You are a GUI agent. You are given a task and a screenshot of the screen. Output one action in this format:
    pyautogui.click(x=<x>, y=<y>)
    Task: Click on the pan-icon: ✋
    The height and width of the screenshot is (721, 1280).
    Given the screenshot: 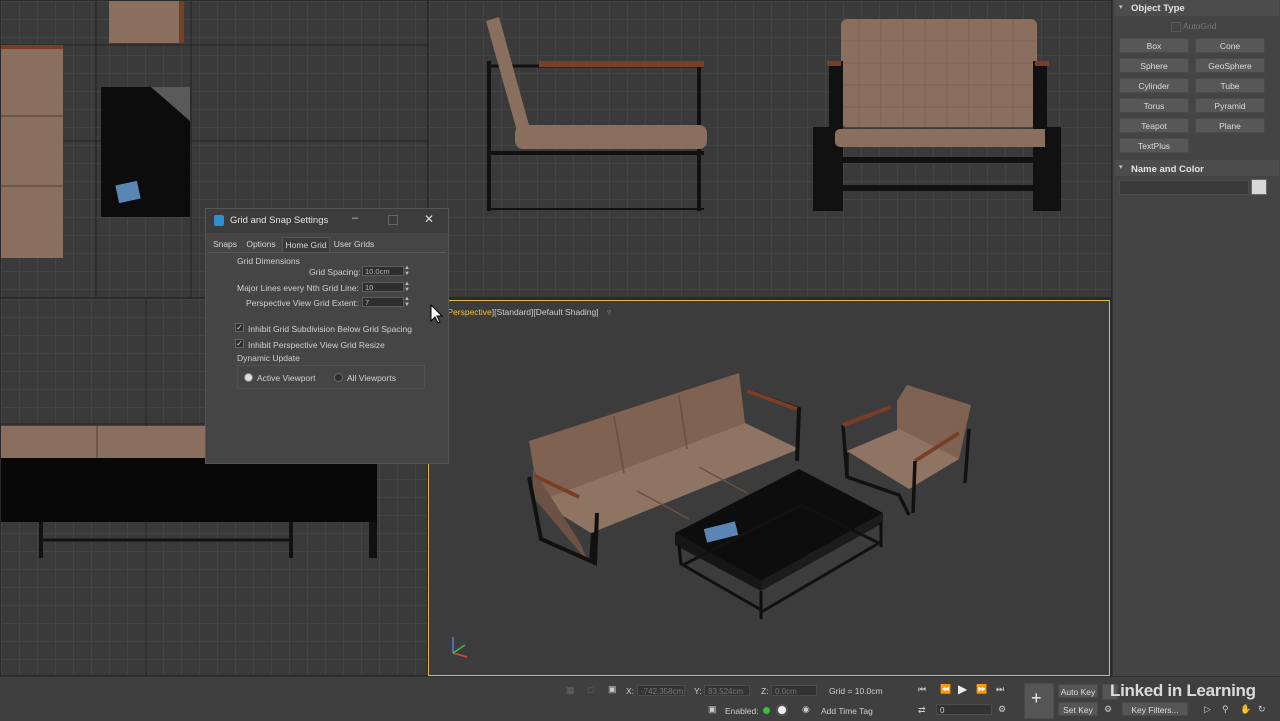 What is the action you would take?
    pyautogui.click(x=1245, y=709)
    